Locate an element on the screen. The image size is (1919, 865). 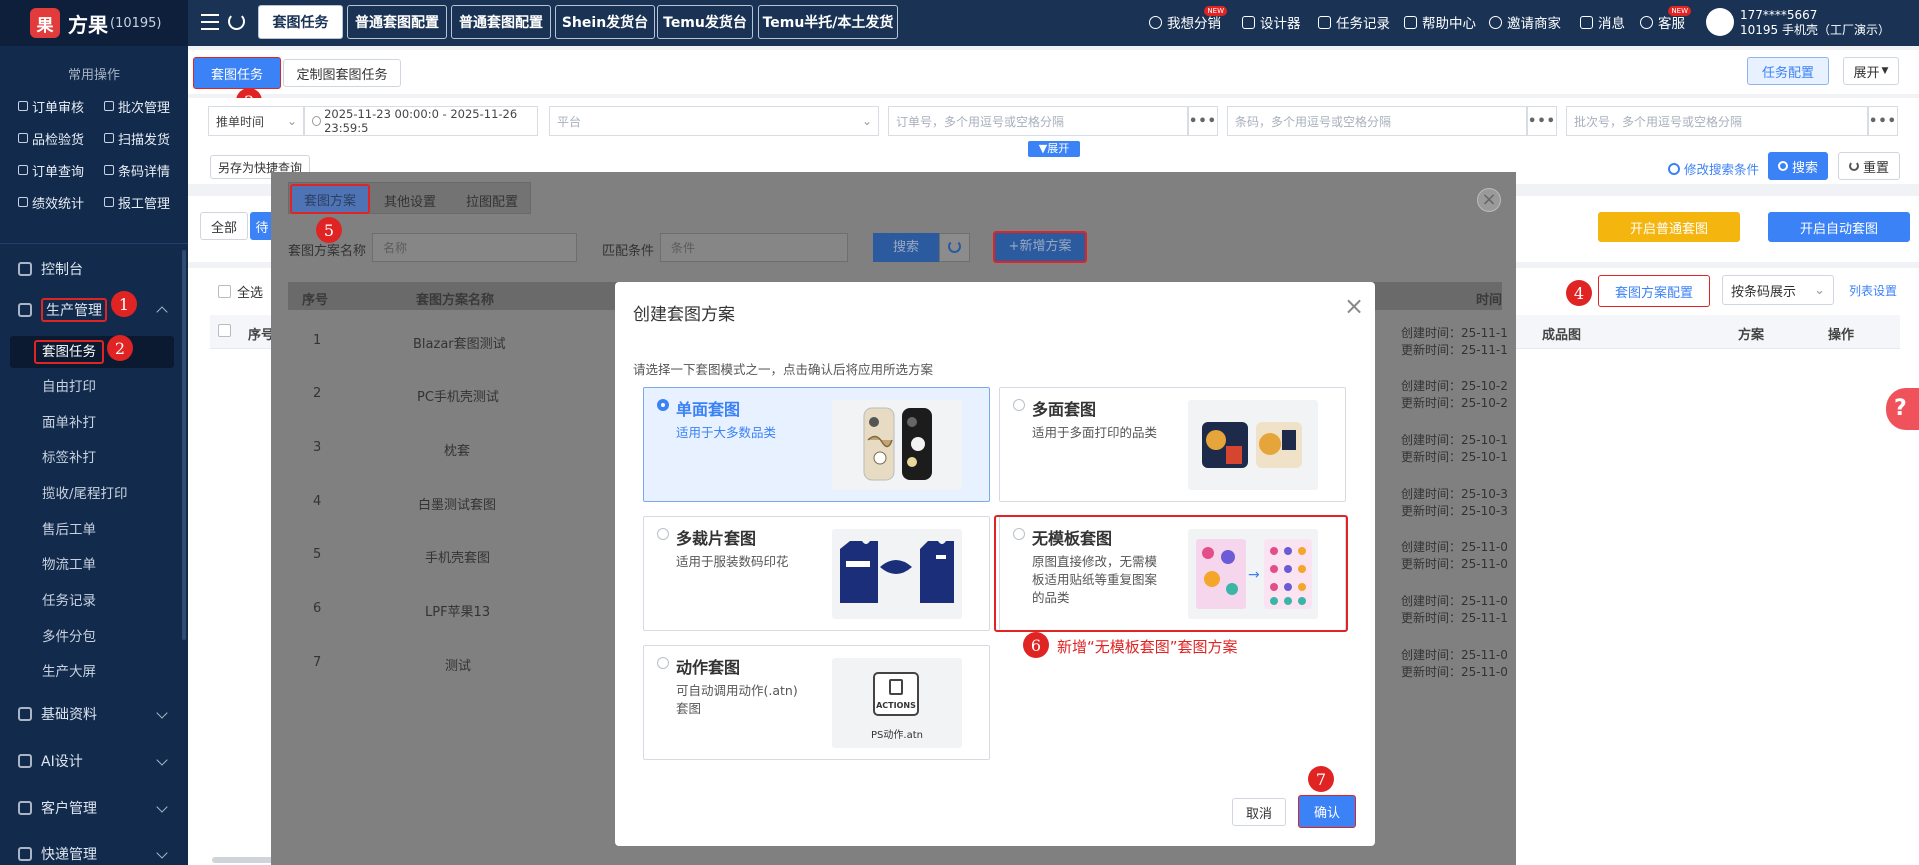
sidebar-item-pickup-print: 揽收/尾程打印 is located at coordinates (94, 494).